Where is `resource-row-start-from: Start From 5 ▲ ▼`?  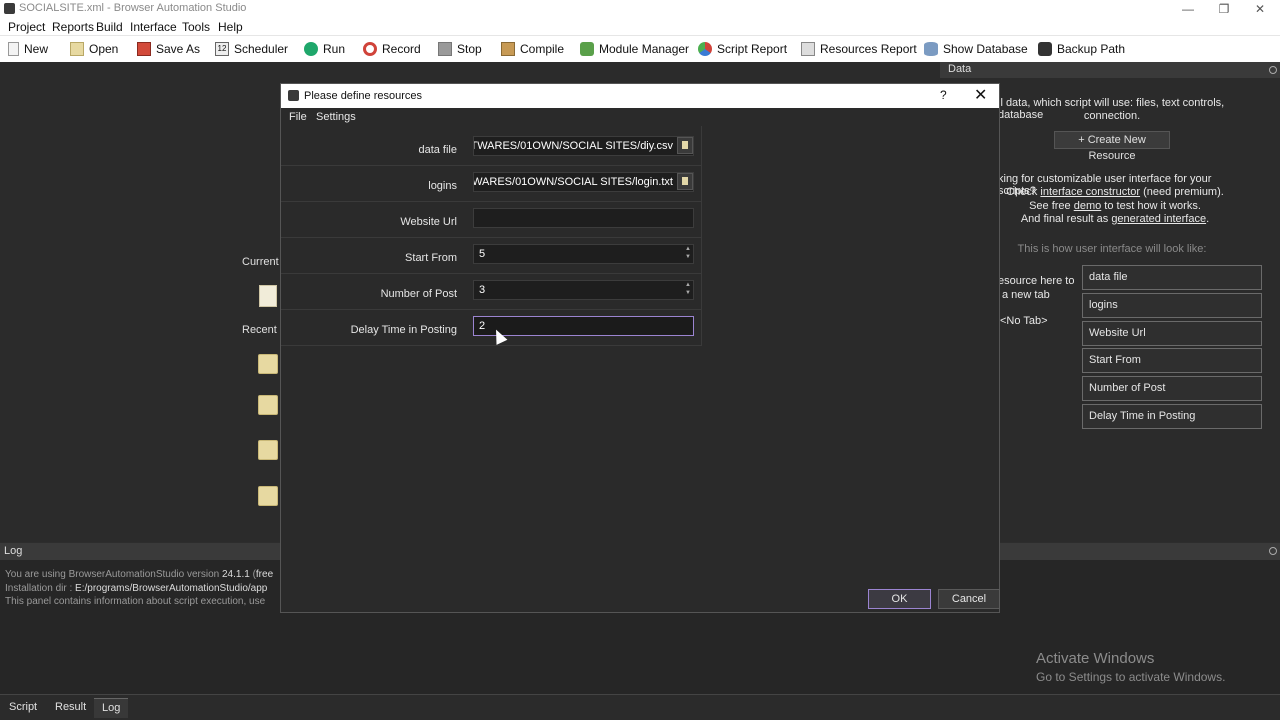 resource-row-start-from: Start From 5 ▲ ▼ is located at coordinates (491, 256).